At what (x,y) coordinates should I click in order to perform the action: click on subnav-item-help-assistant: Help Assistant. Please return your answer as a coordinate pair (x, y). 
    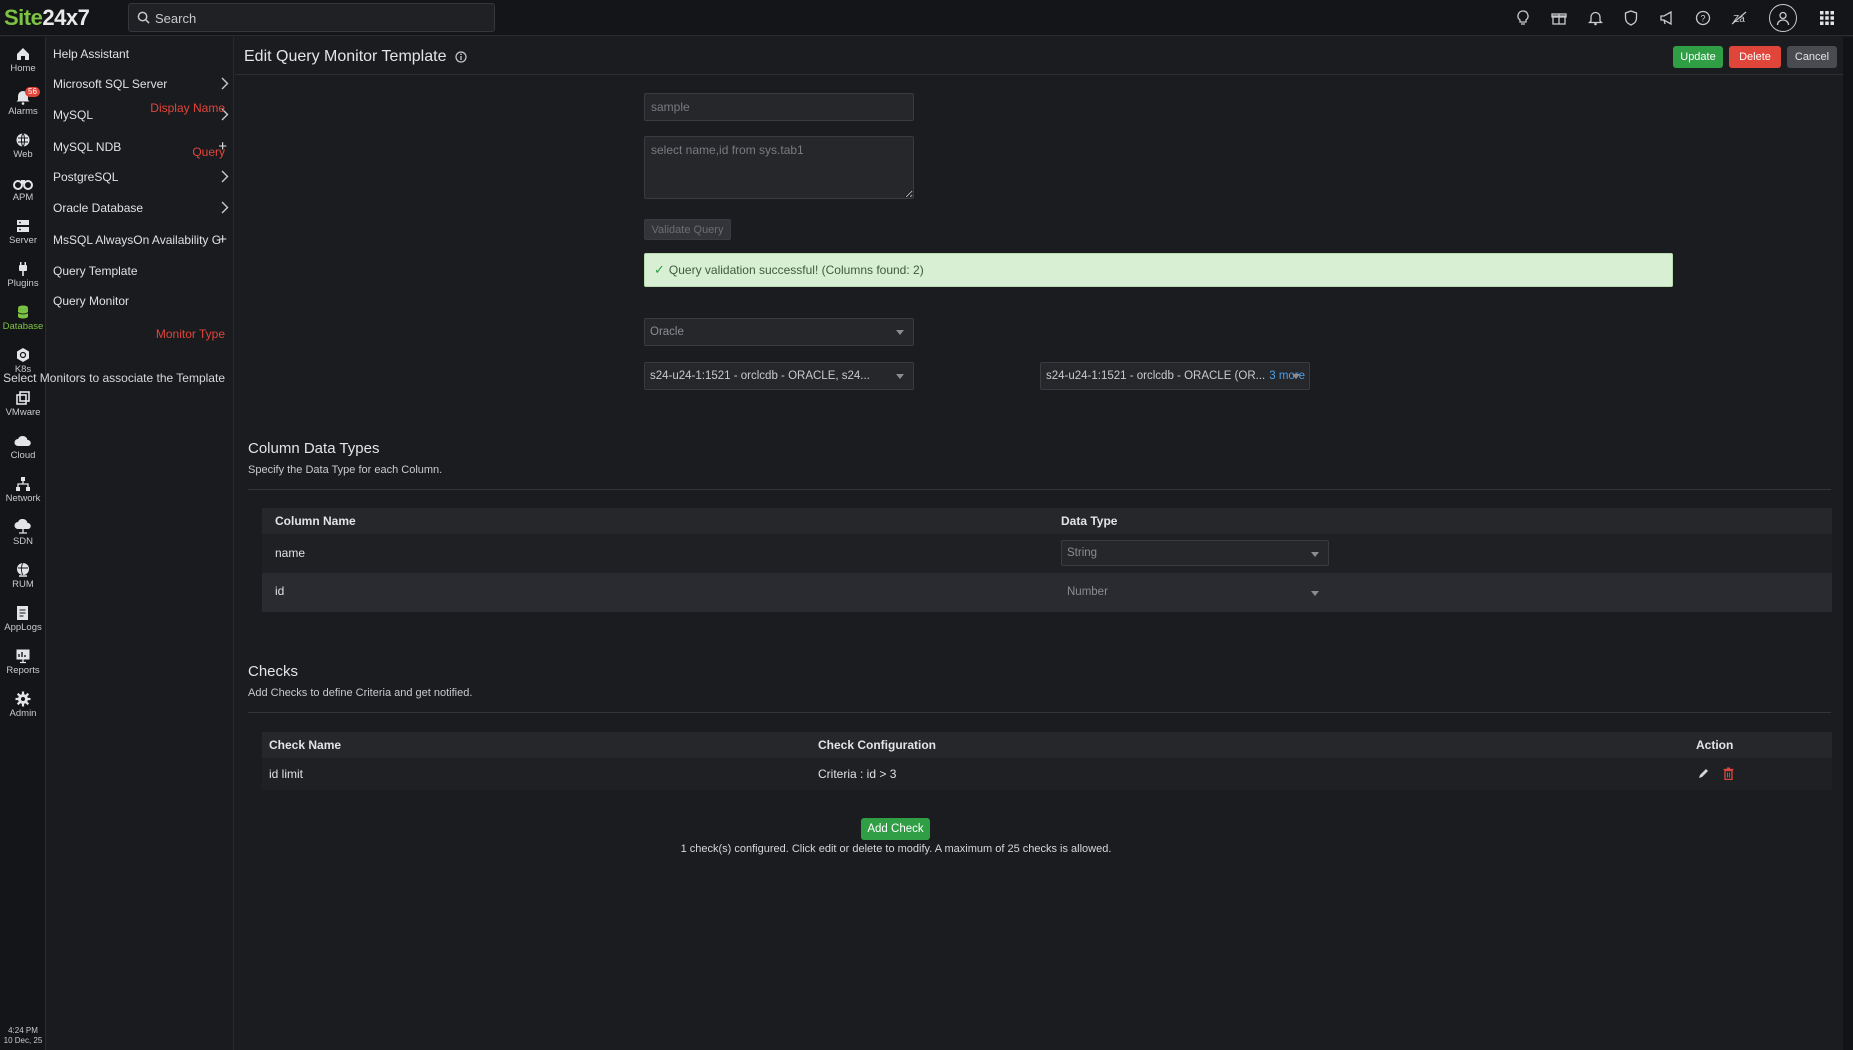
    Looking at the image, I should click on (142, 54).